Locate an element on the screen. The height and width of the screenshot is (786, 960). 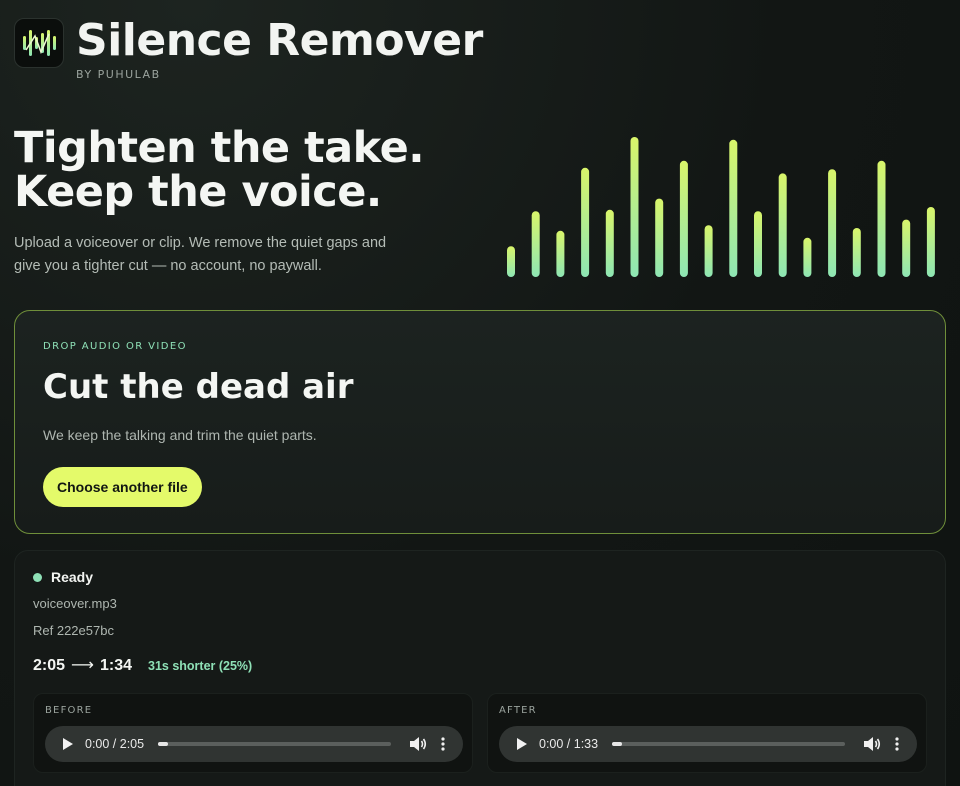
file-name: voiceover.mp3 is located at coordinates (75, 603).